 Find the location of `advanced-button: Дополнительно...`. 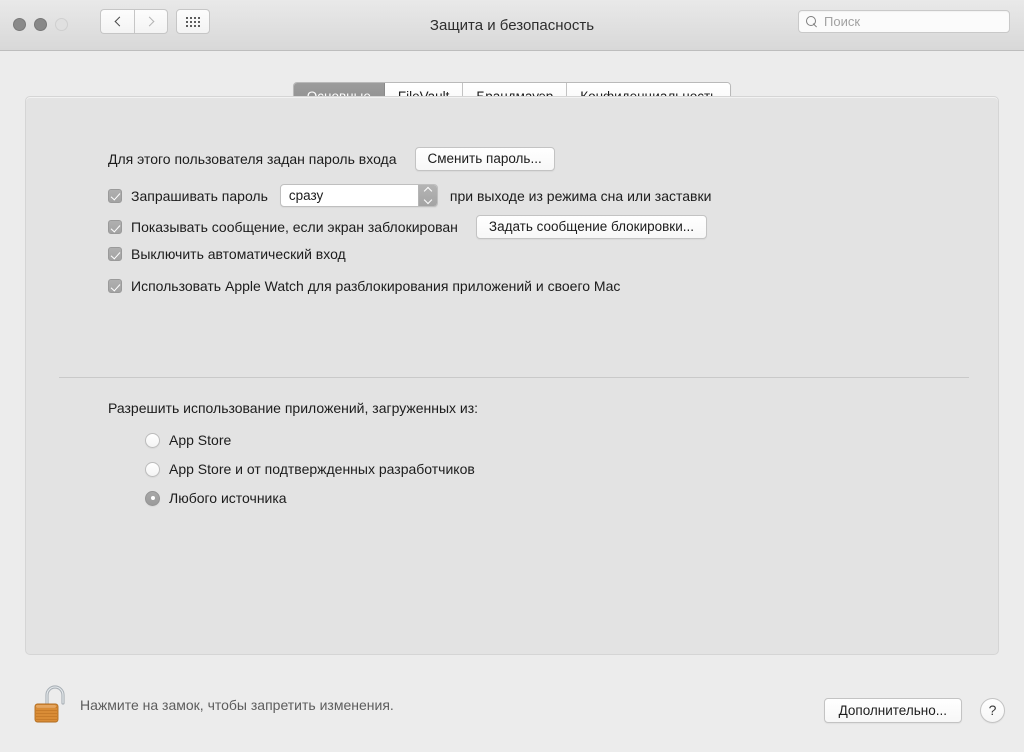

advanced-button: Дополнительно... is located at coordinates (892, 710).